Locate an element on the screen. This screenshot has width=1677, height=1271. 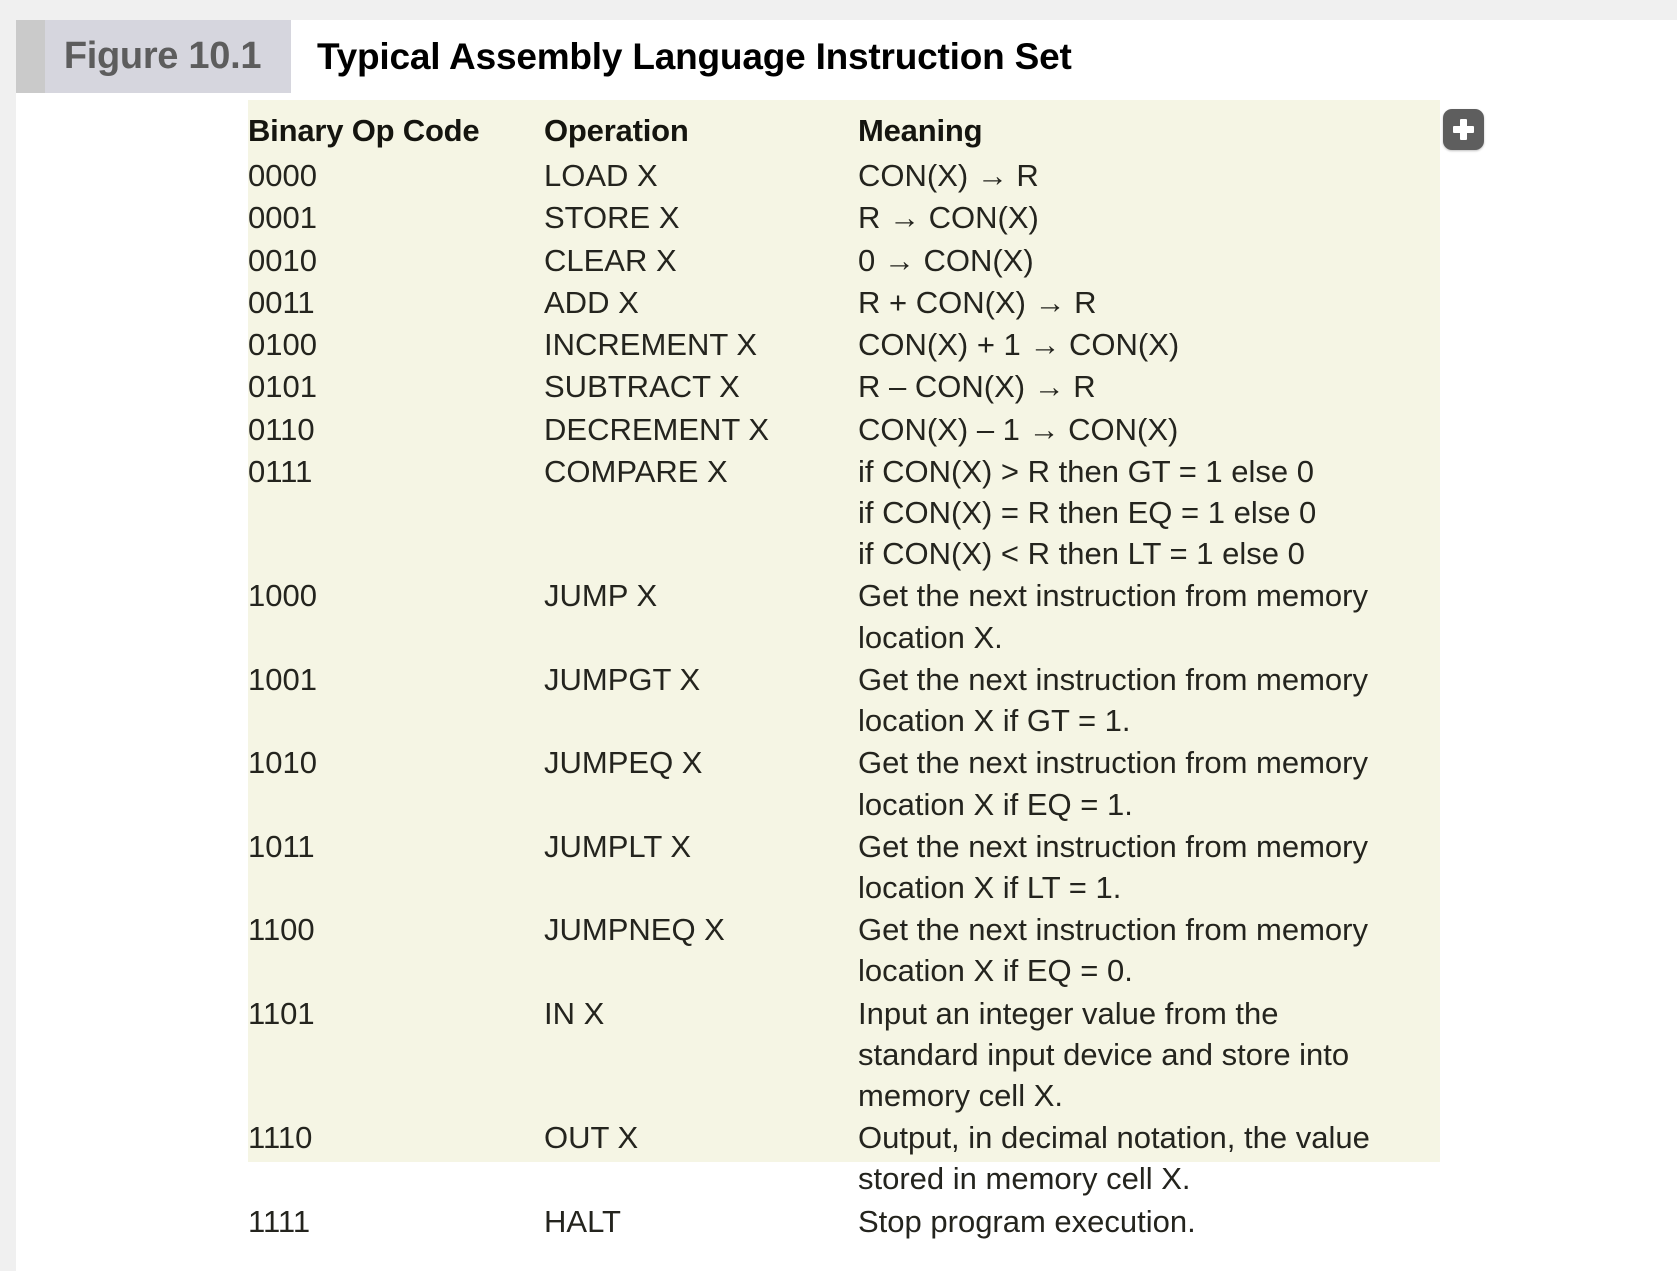
cell-binary-op-code: 1011 is located at coordinates (281, 846).